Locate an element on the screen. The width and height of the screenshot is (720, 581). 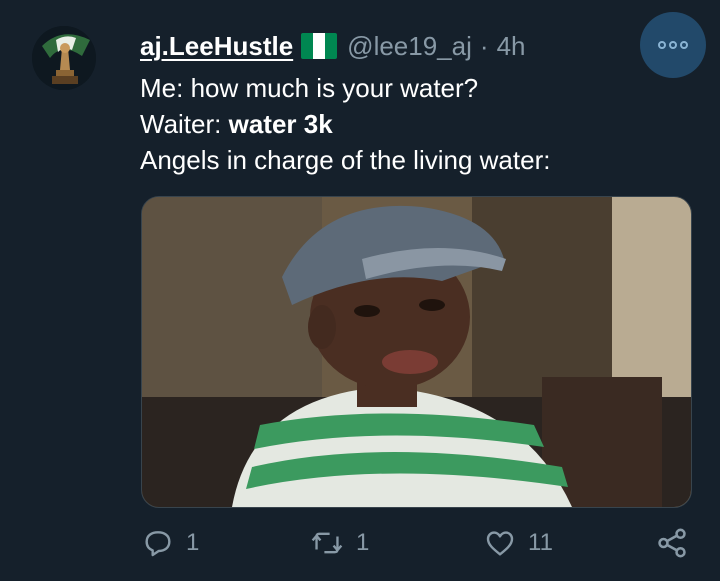
like-count: 11 is located at coordinates (540, 542).